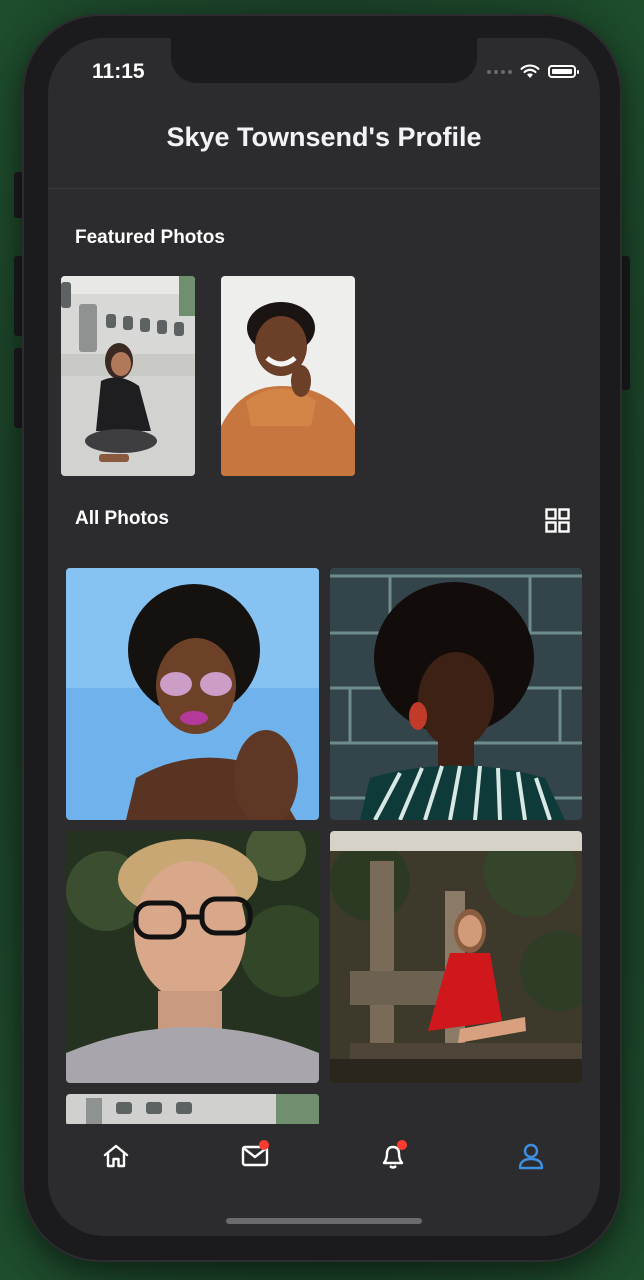  What do you see at coordinates (192, 1110) in the screenshot?
I see `photo-partial` at bounding box center [192, 1110].